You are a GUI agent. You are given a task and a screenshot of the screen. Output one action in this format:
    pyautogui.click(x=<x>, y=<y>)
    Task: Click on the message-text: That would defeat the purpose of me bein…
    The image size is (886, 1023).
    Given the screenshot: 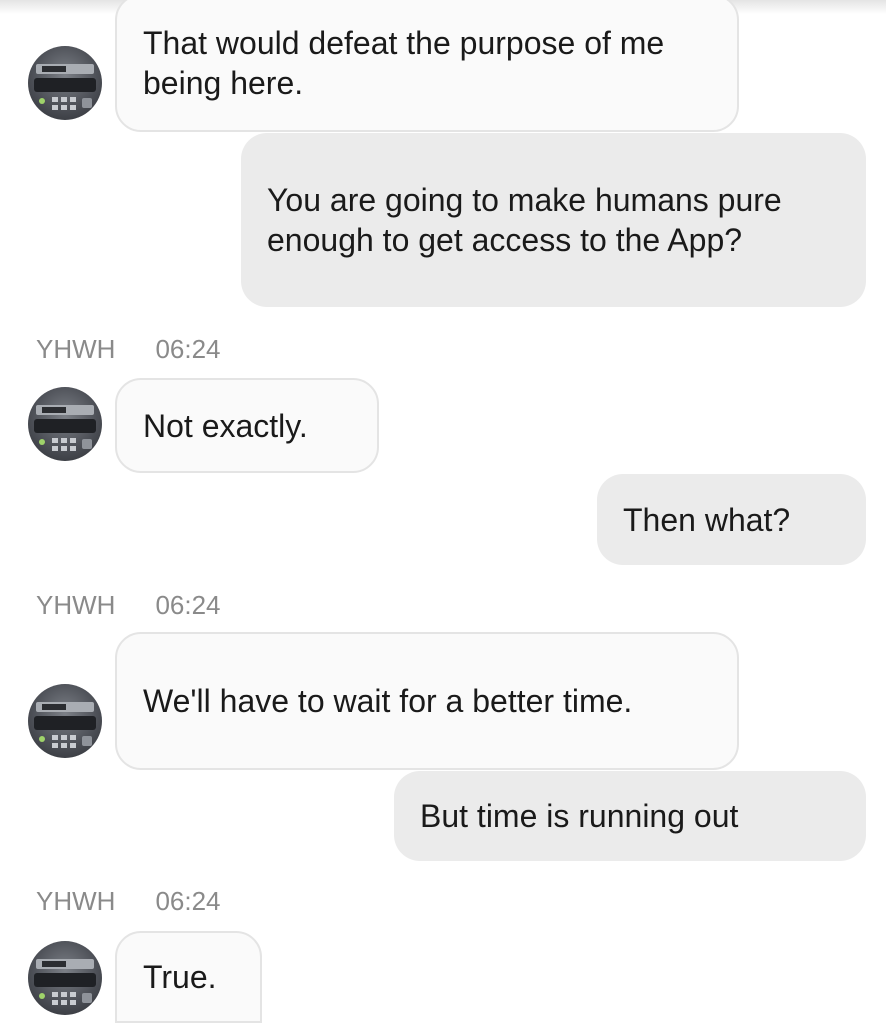 What is the action you would take?
    pyautogui.click(x=404, y=63)
    